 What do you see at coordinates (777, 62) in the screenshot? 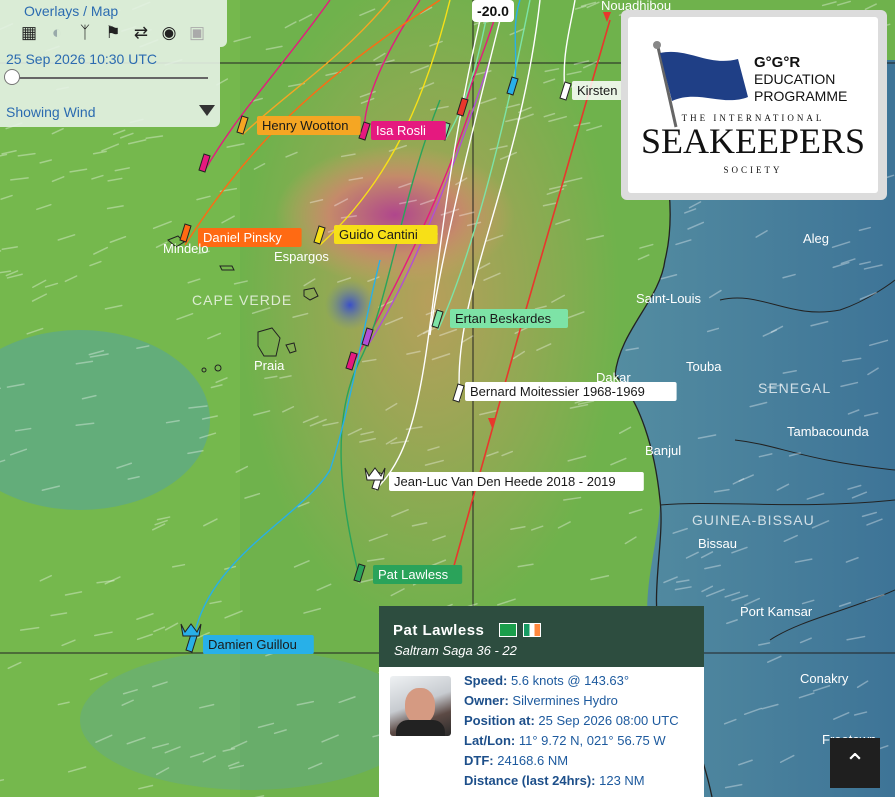
I see `svg-text: G°G°R` at bounding box center [777, 62].